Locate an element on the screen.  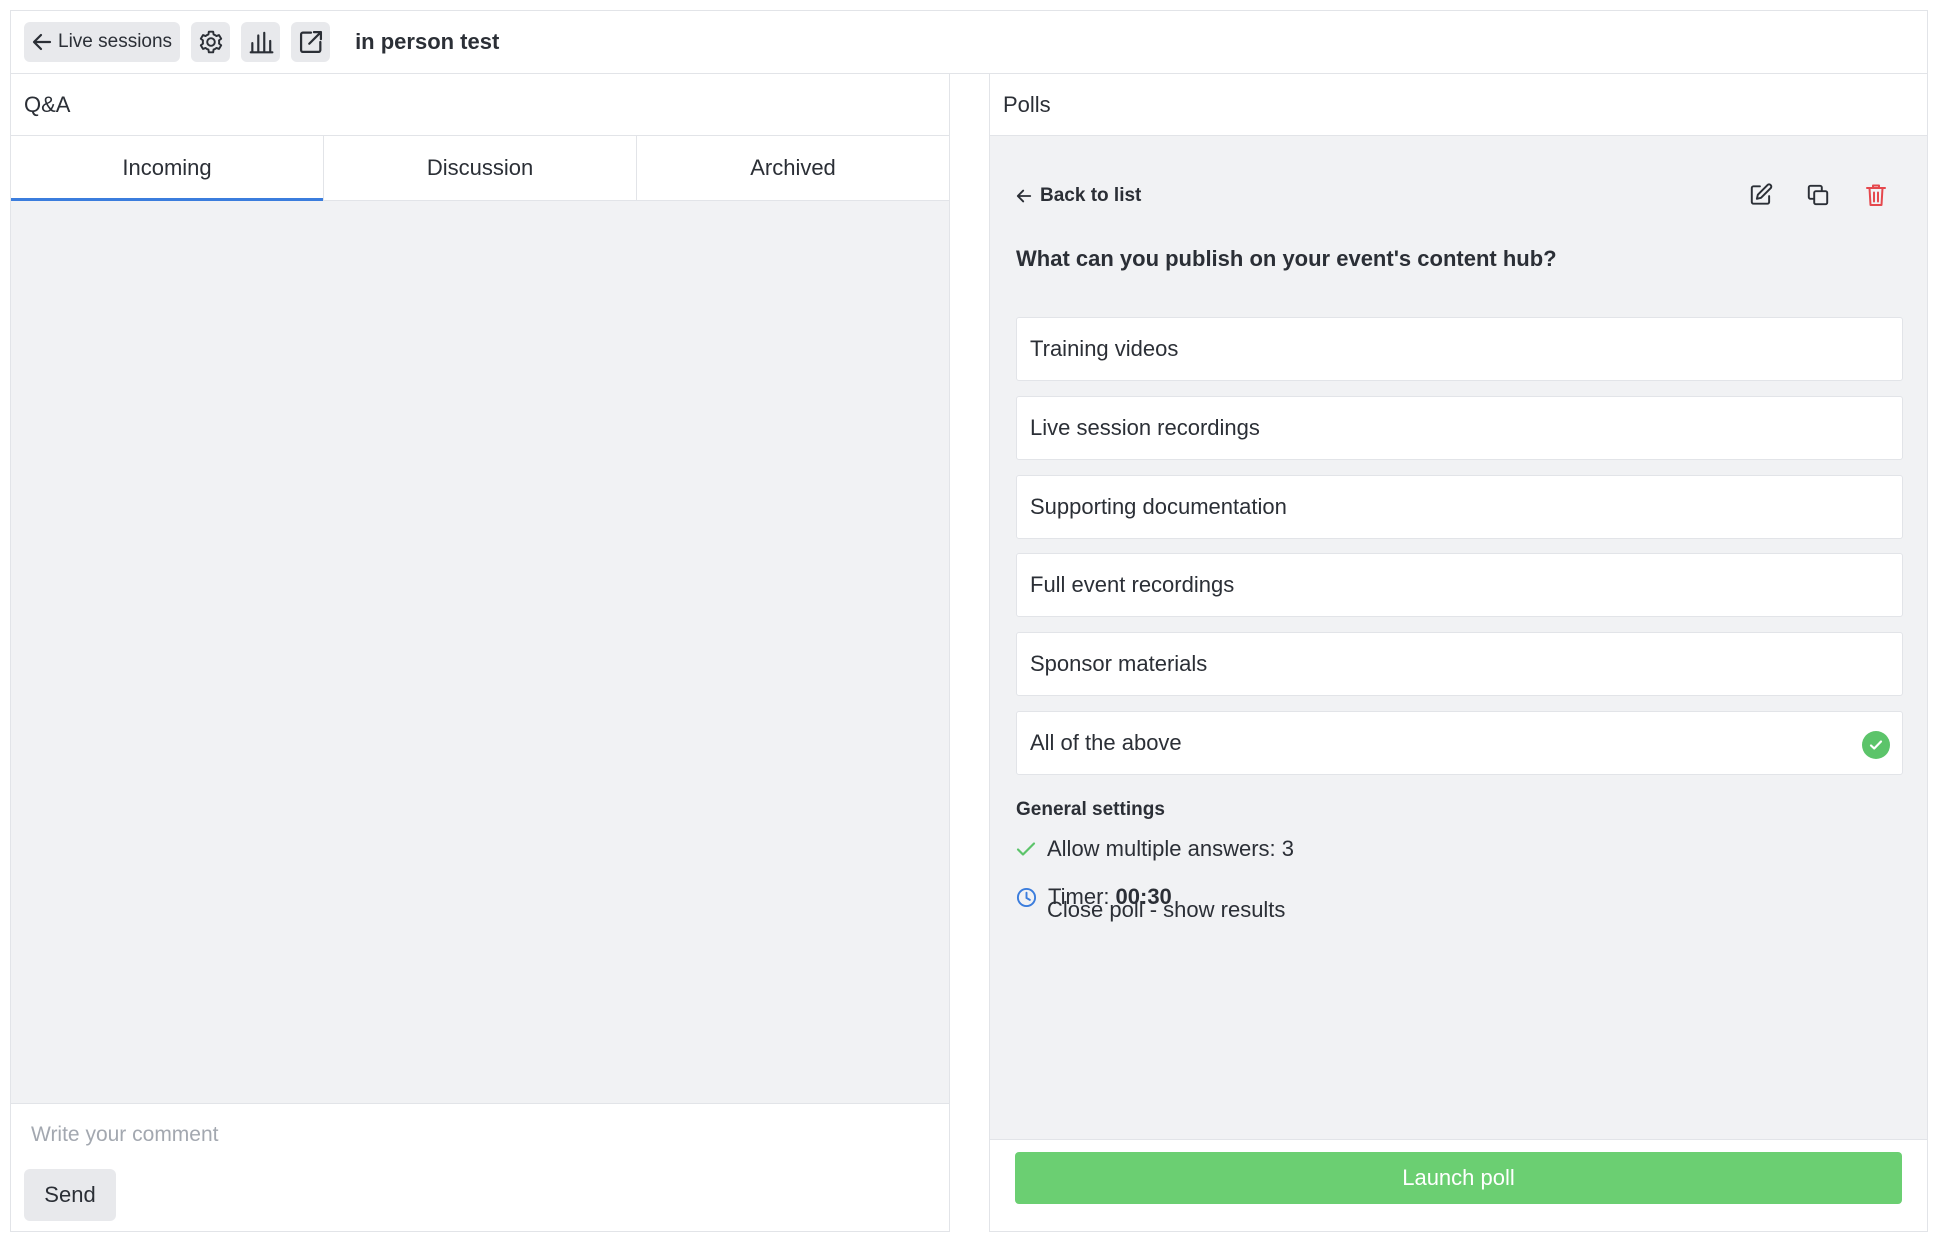
polls-panel-title: Polls is located at coordinates (1458, 105).